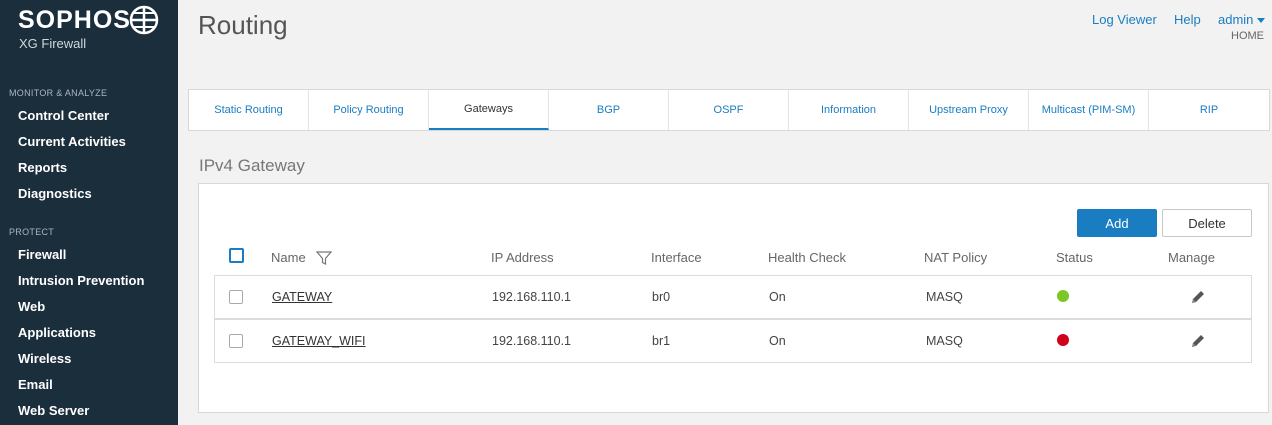 The image size is (1272, 425). Describe the element at coordinates (324, 258) in the screenshot. I see `filter-icon` at that location.